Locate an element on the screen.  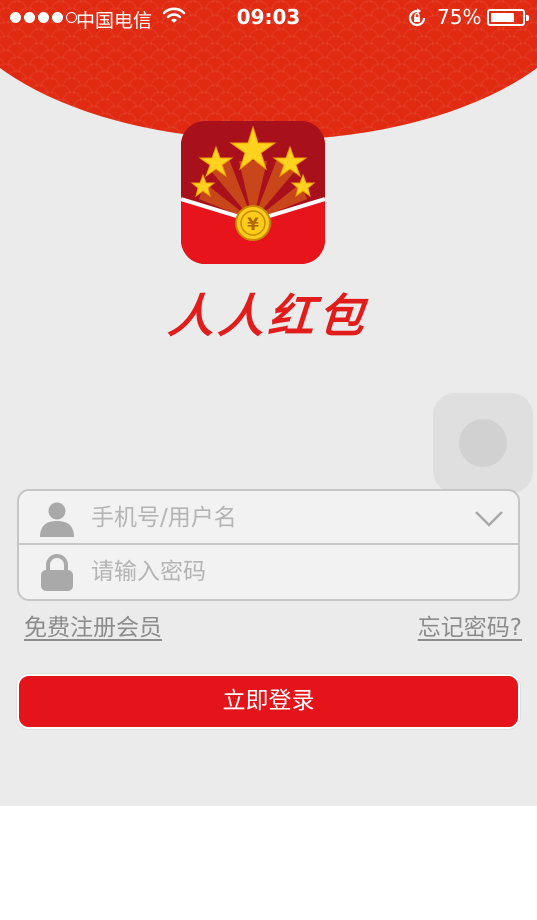
login-button: 立即登录 is located at coordinates (268, 701).